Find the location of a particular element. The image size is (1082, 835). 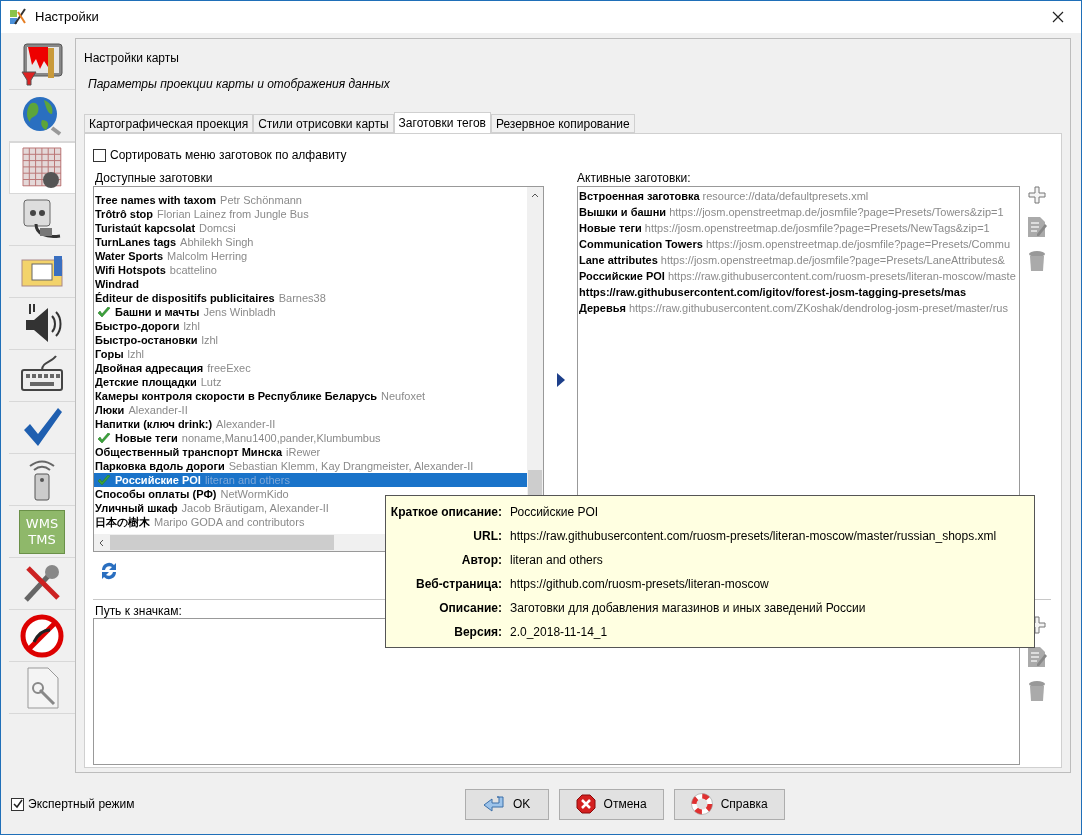

active-preset-item: Вышки и башни https://josm.openstreetmap.de/josmfile?page=Presets/Towers&zip=1 is located at coordinates (798, 212).